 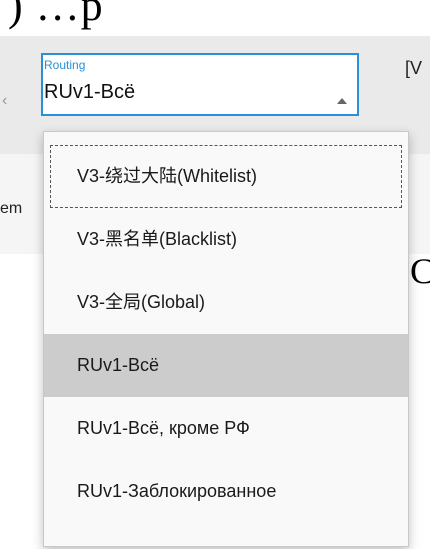 What do you see at coordinates (226, 365) in the screenshot?
I see `dropdown-option-ruv1-all: RUv1-Всё` at bounding box center [226, 365].